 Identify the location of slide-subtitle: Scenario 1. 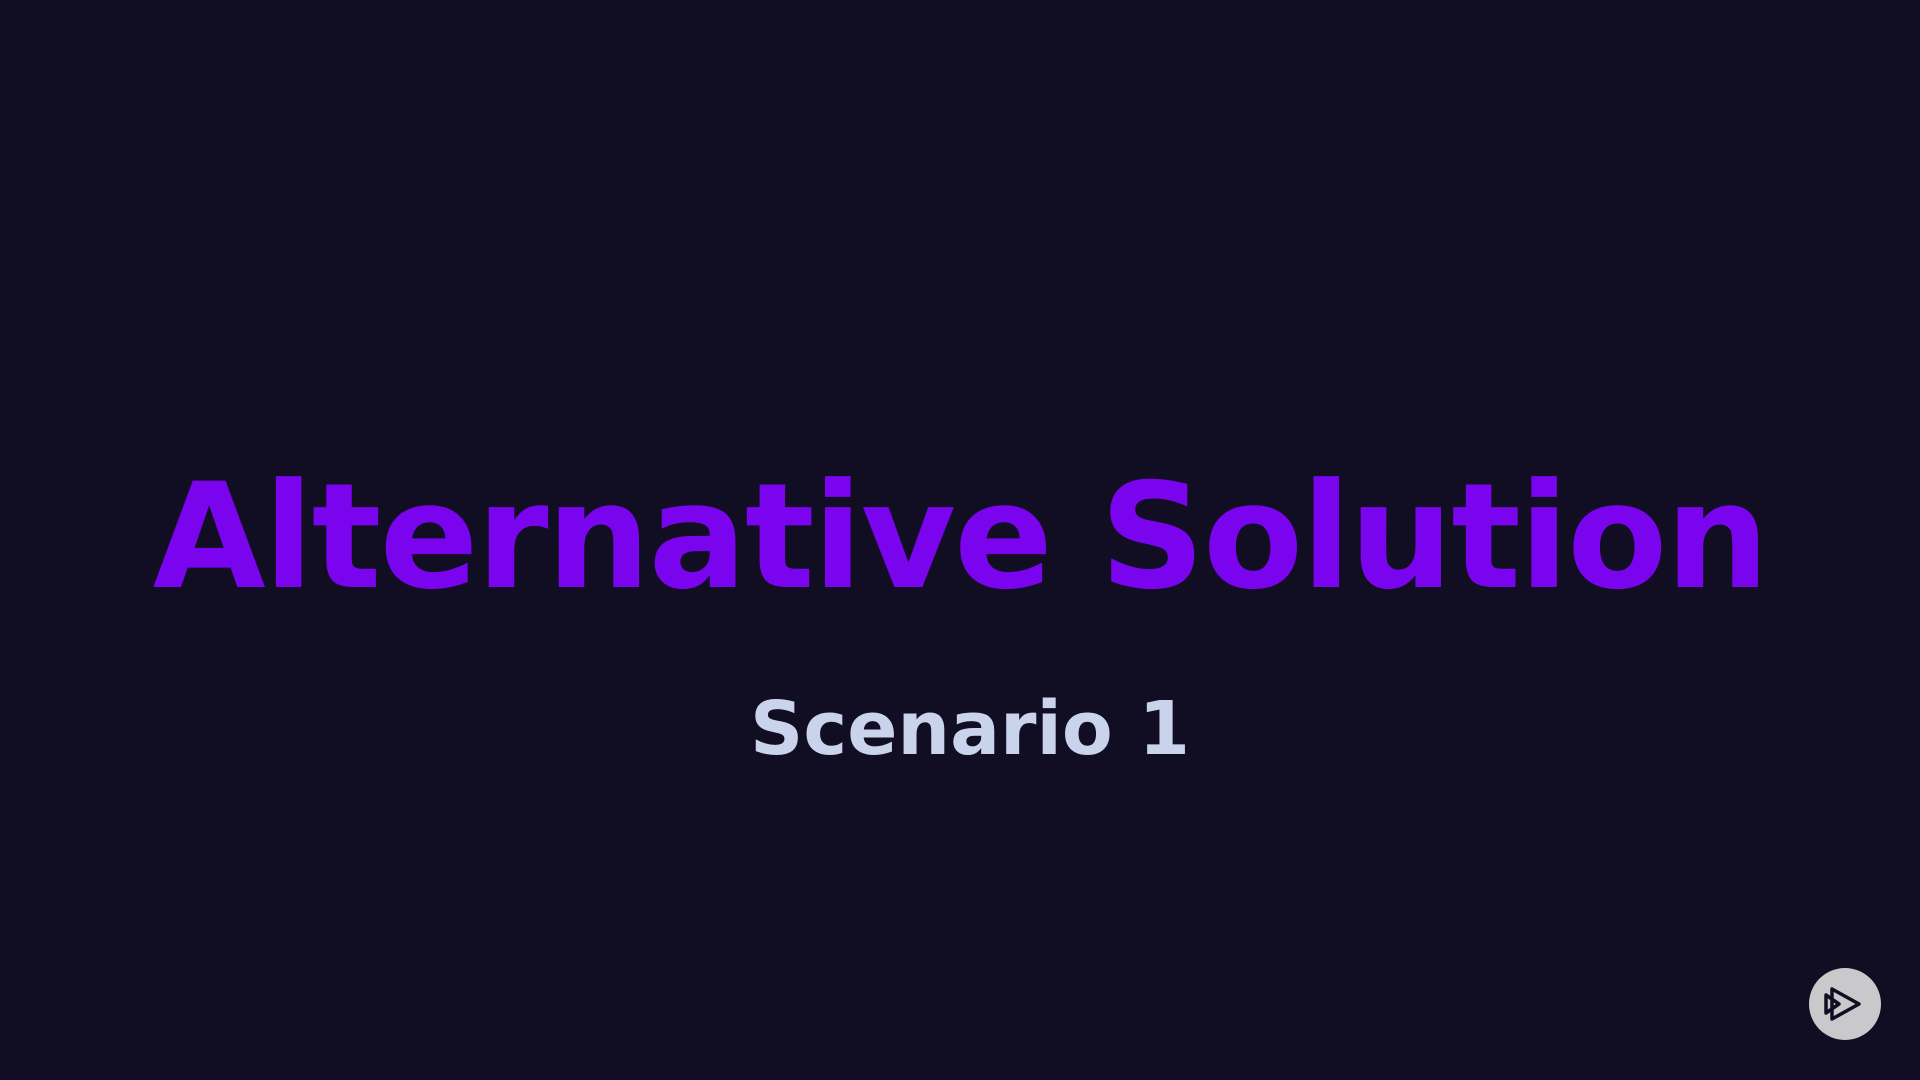
(970, 729).